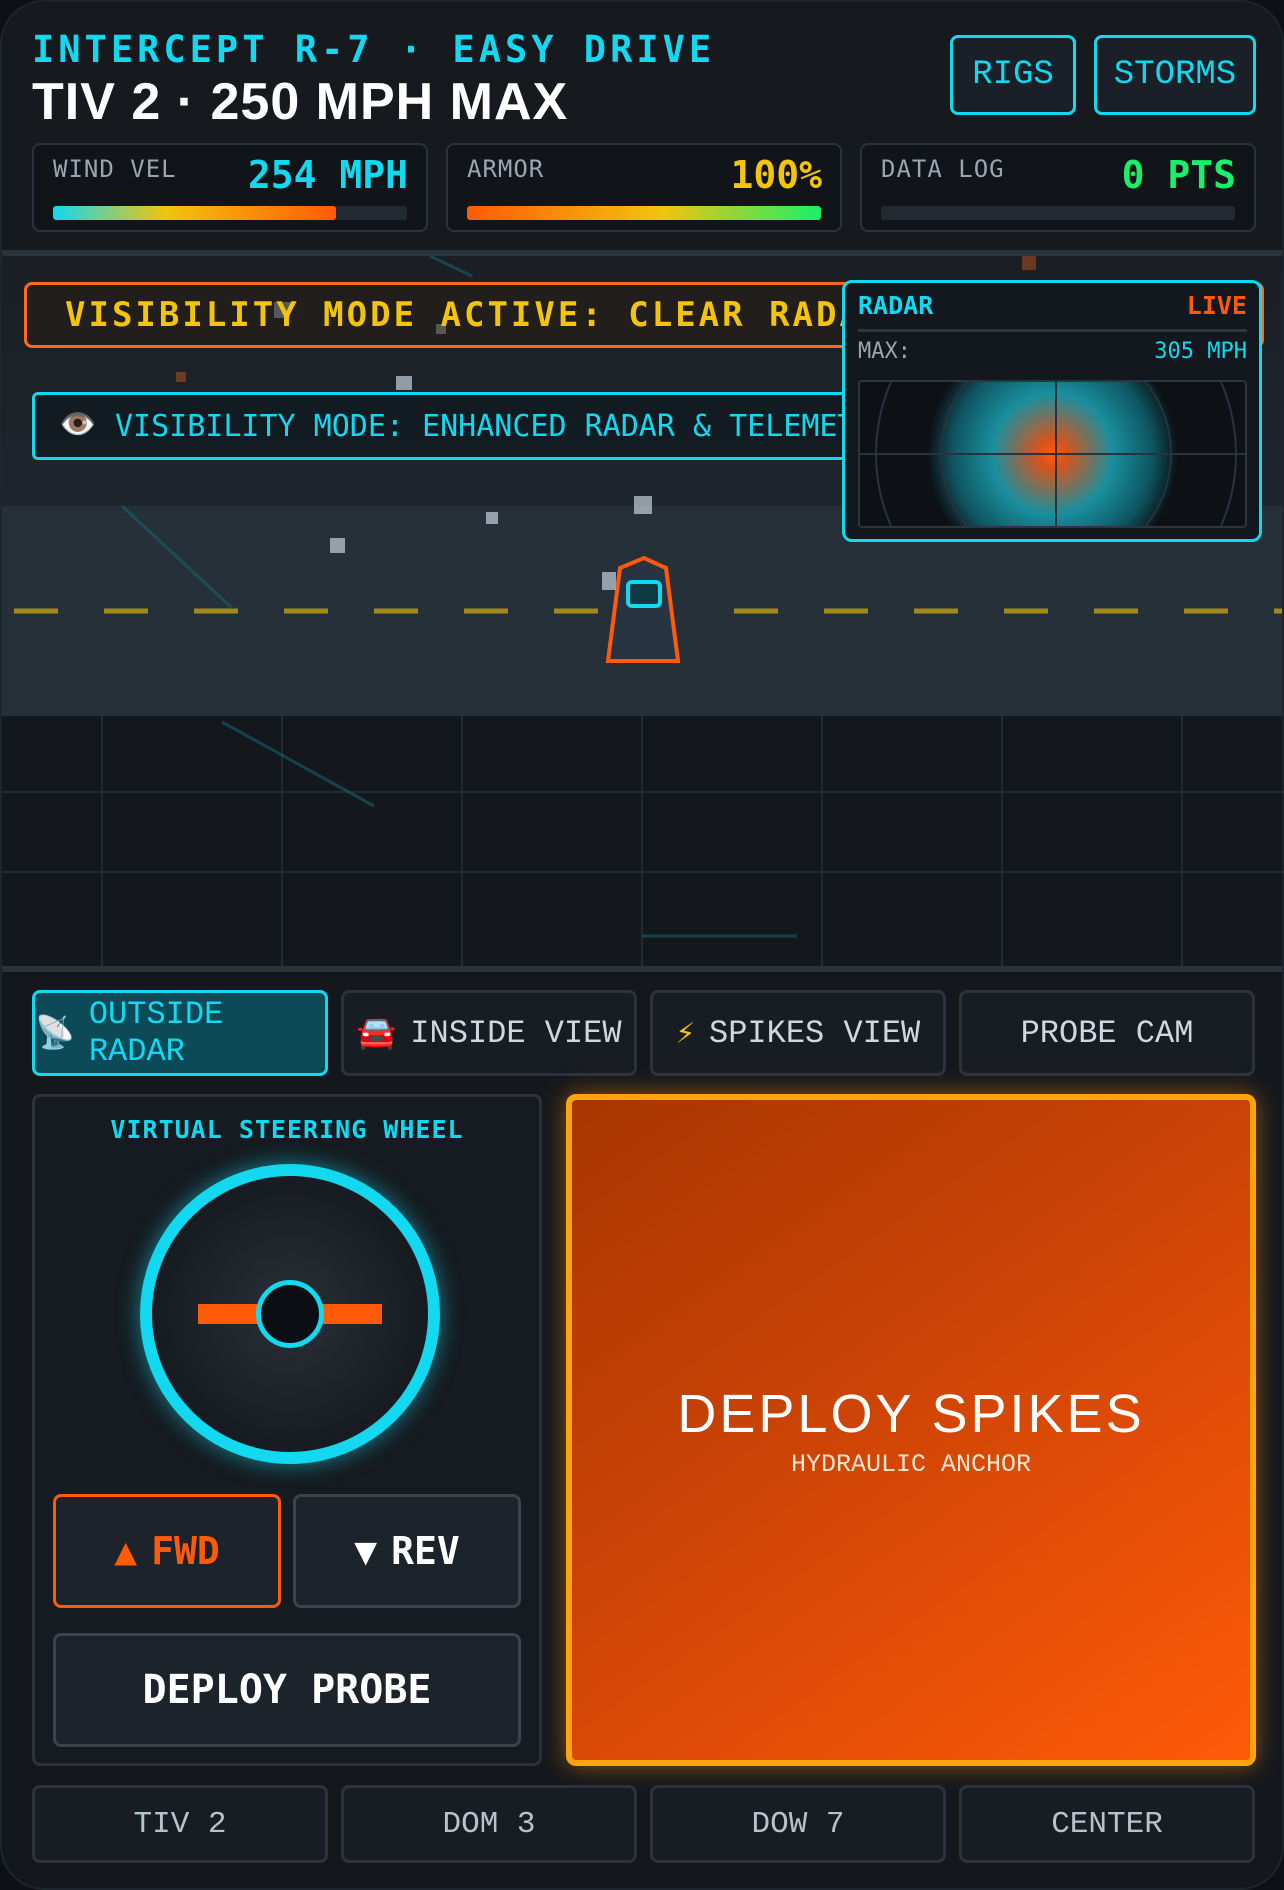  Describe the element at coordinates (911, 1464) in the screenshot. I see `deploy-spikes-sublabel: HYDRAULIC ANCHOR` at that location.